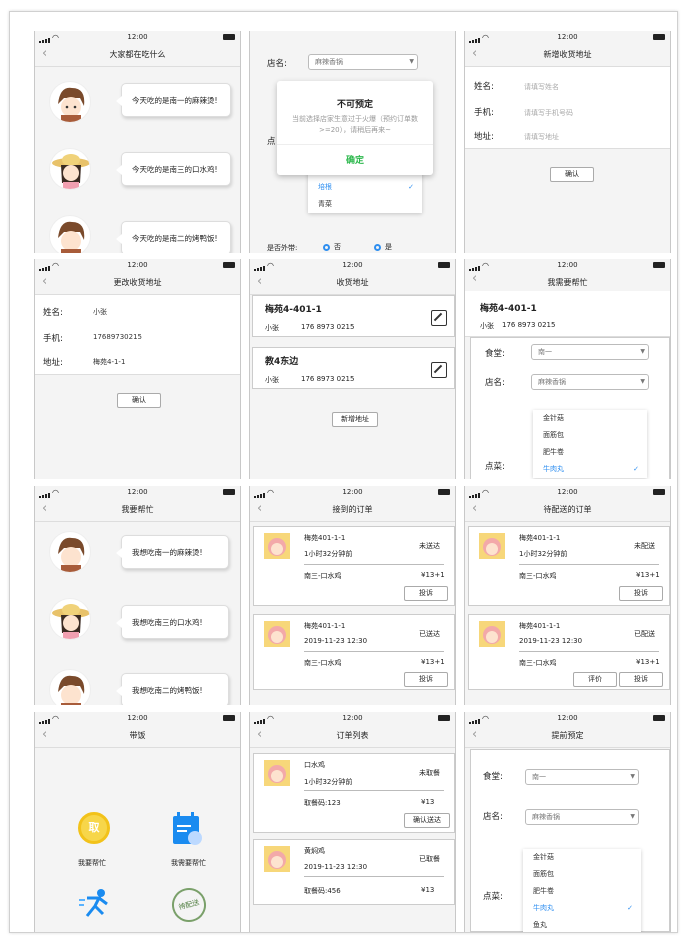  Describe the element at coordinates (428, 890) in the screenshot. I see `order-price: ¥13` at that location.